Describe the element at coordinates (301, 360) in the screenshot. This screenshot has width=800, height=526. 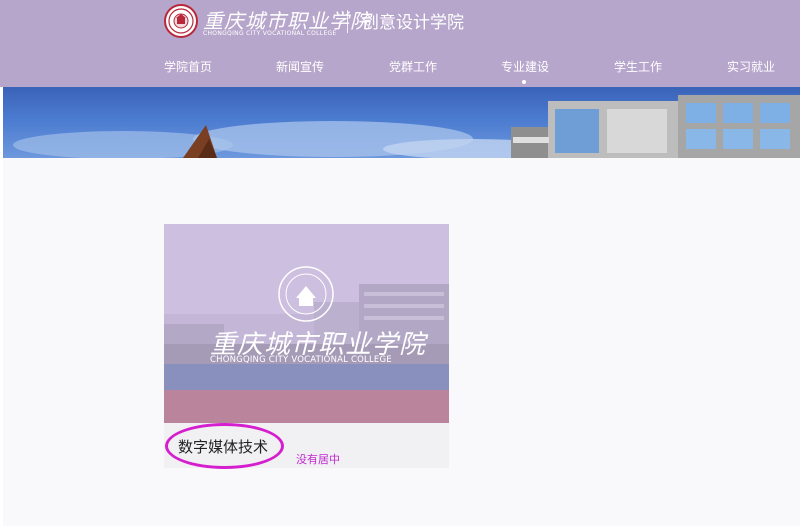
I see `card-image-brand-en: CHONGQING CITY VOCATIONAL COLLEGE` at that location.